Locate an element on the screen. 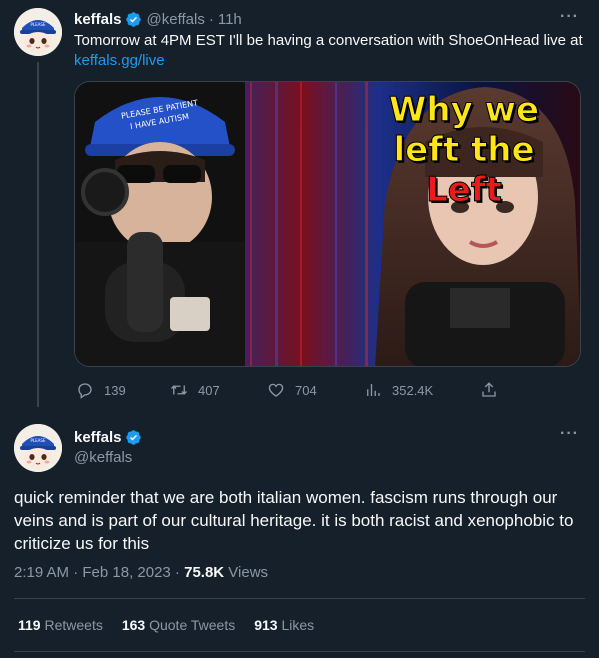 The height and width of the screenshot is (658, 599). reply-count: 139 is located at coordinates (115, 390).